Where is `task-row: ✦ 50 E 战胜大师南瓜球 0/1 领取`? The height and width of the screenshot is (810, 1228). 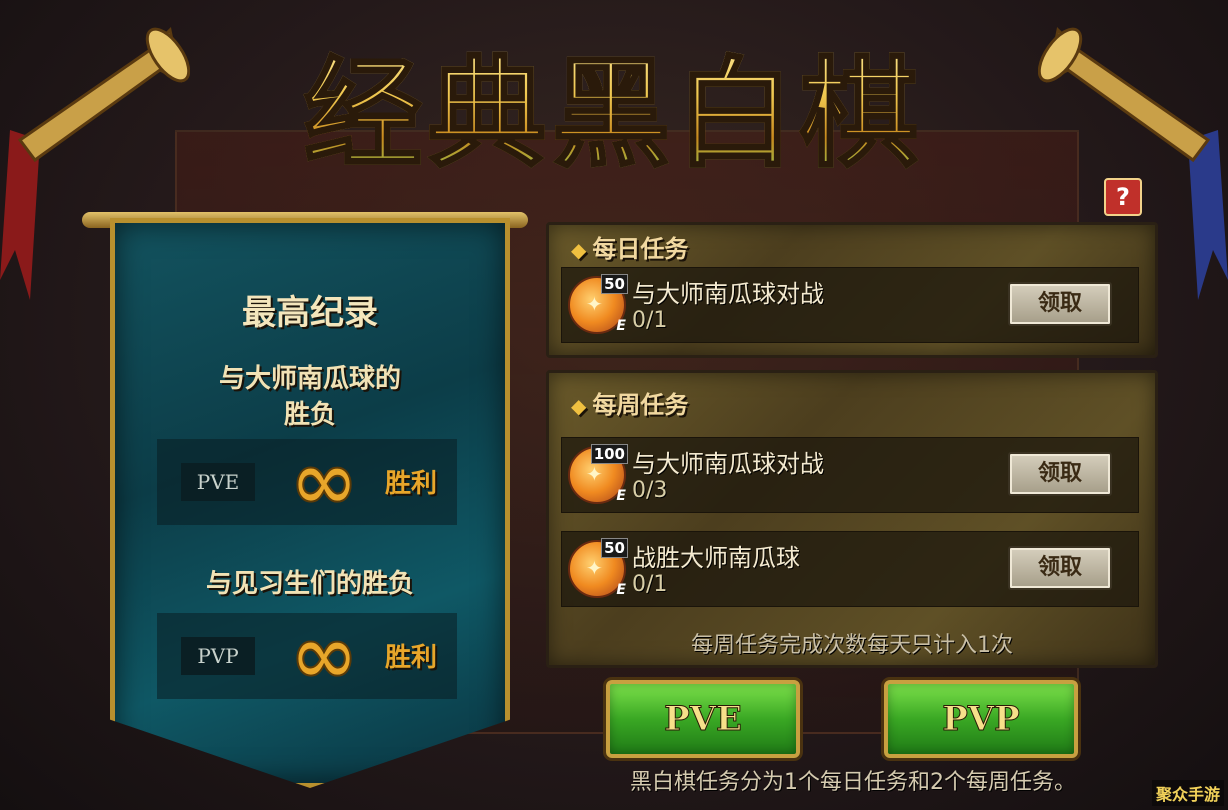 task-row: ✦ 50 E 战胜大师南瓜球 0/1 领取 is located at coordinates (850, 569).